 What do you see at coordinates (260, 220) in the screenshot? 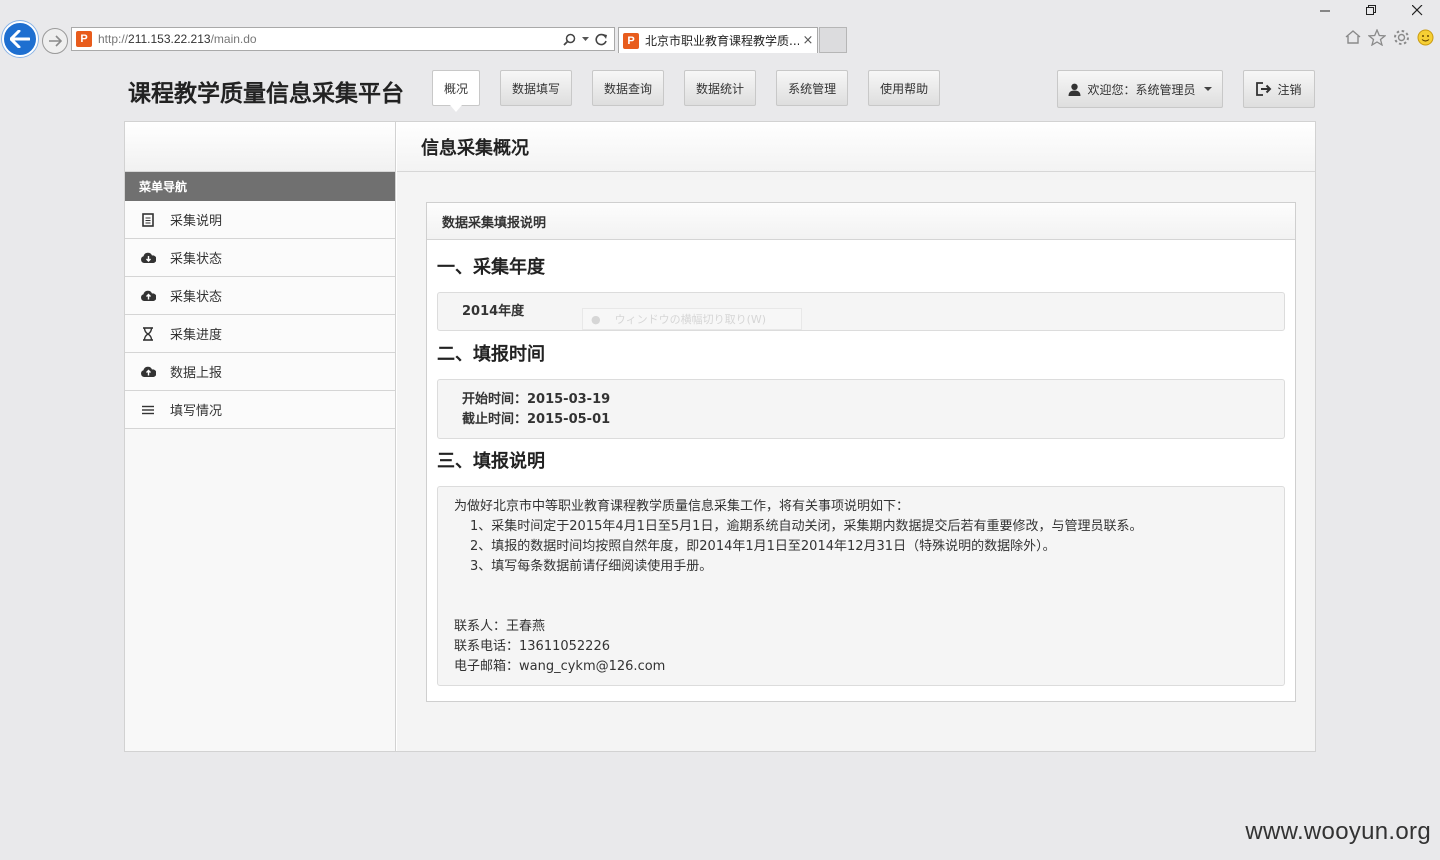
I see `sidebar-item-collection-notes: 采集说明` at bounding box center [260, 220].